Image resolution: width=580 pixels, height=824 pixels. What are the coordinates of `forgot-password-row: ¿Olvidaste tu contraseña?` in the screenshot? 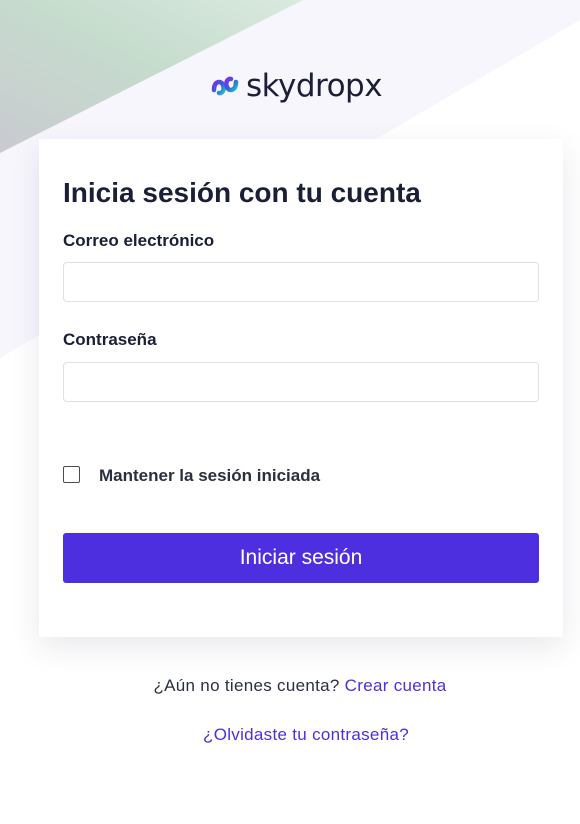 It's located at (290, 735).